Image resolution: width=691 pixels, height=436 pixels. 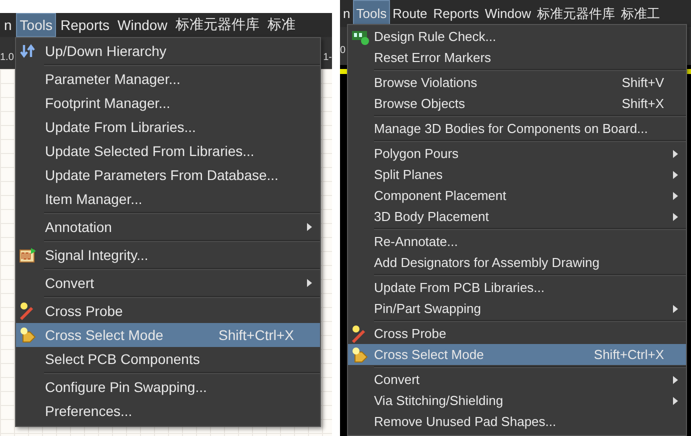 What do you see at coordinates (517, 195) in the screenshot?
I see `menu-item: Component Placement` at bounding box center [517, 195].